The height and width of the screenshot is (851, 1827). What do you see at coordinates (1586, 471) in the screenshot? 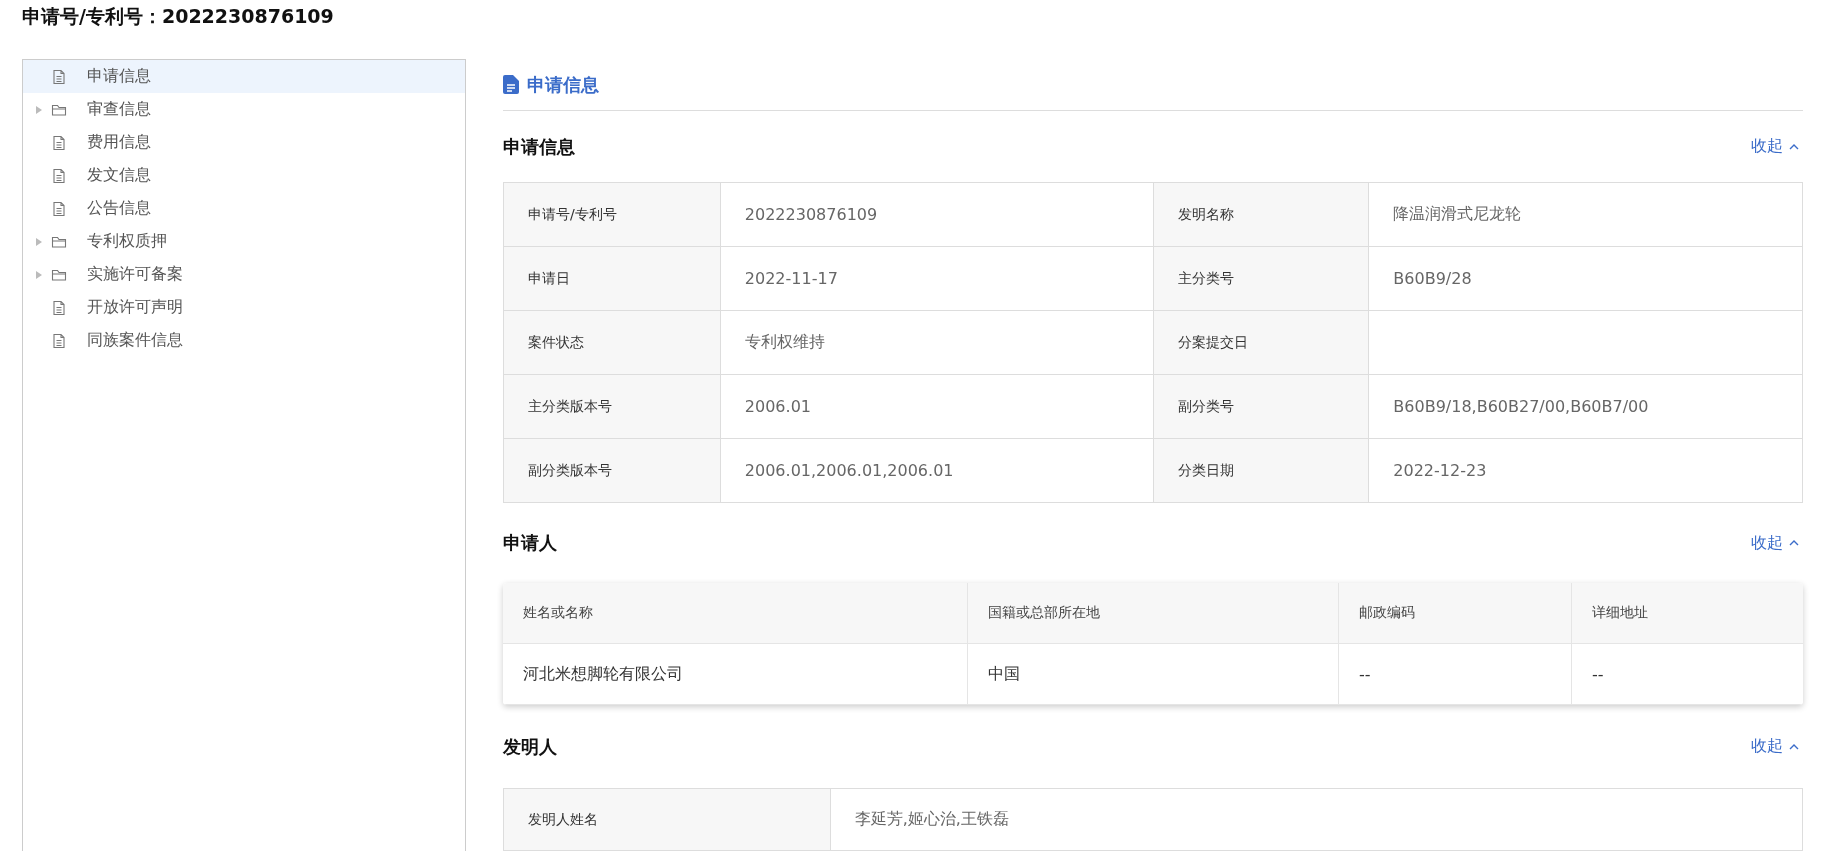
I see `field-value: 2022-12-23` at bounding box center [1586, 471].